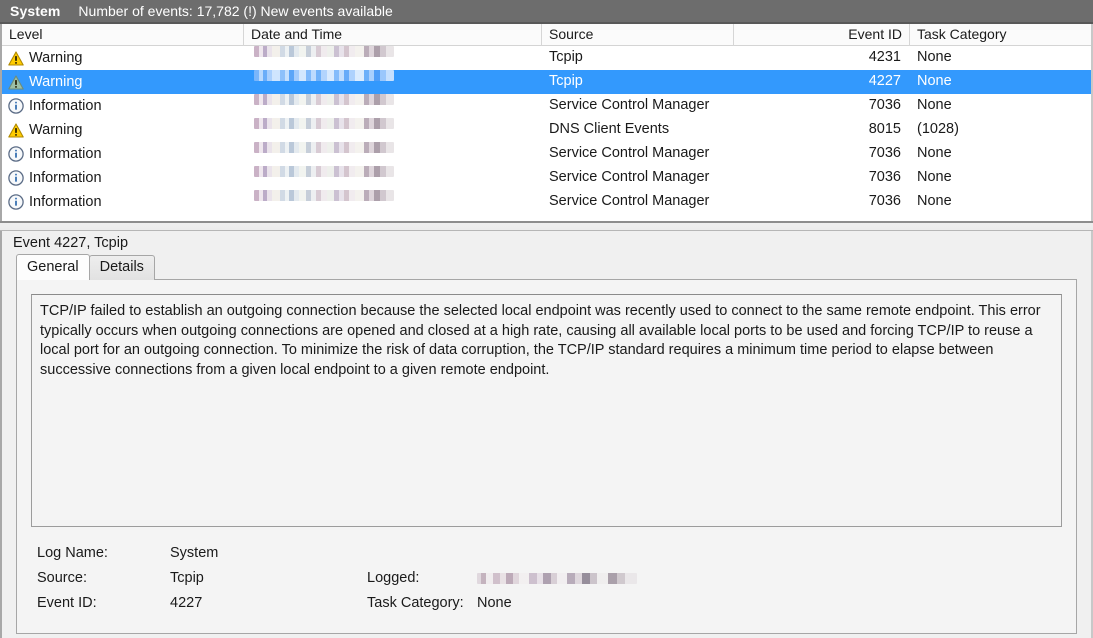 This screenshot has width=1093, height=638. What do you see at coordinates (186, 603) in the screenshot?
I see `metadata-value: 4227` at bounding box center [186, 603].